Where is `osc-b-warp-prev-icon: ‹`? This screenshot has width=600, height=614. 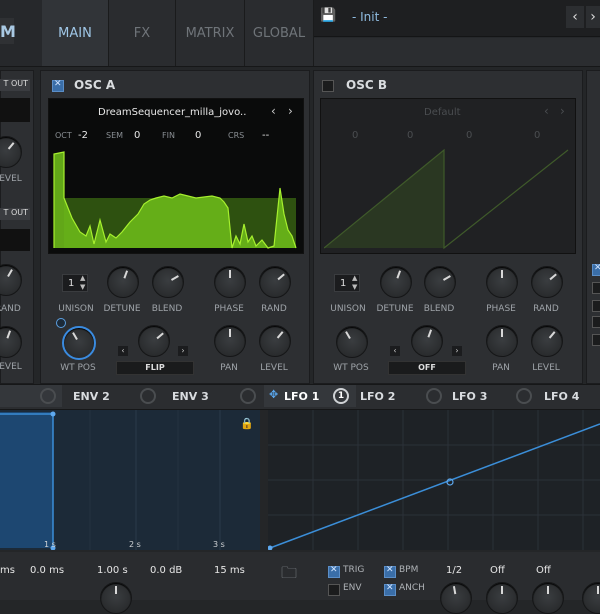 osc-b-warp-prev-icon: ‹ is located at coordinates (395, 351).